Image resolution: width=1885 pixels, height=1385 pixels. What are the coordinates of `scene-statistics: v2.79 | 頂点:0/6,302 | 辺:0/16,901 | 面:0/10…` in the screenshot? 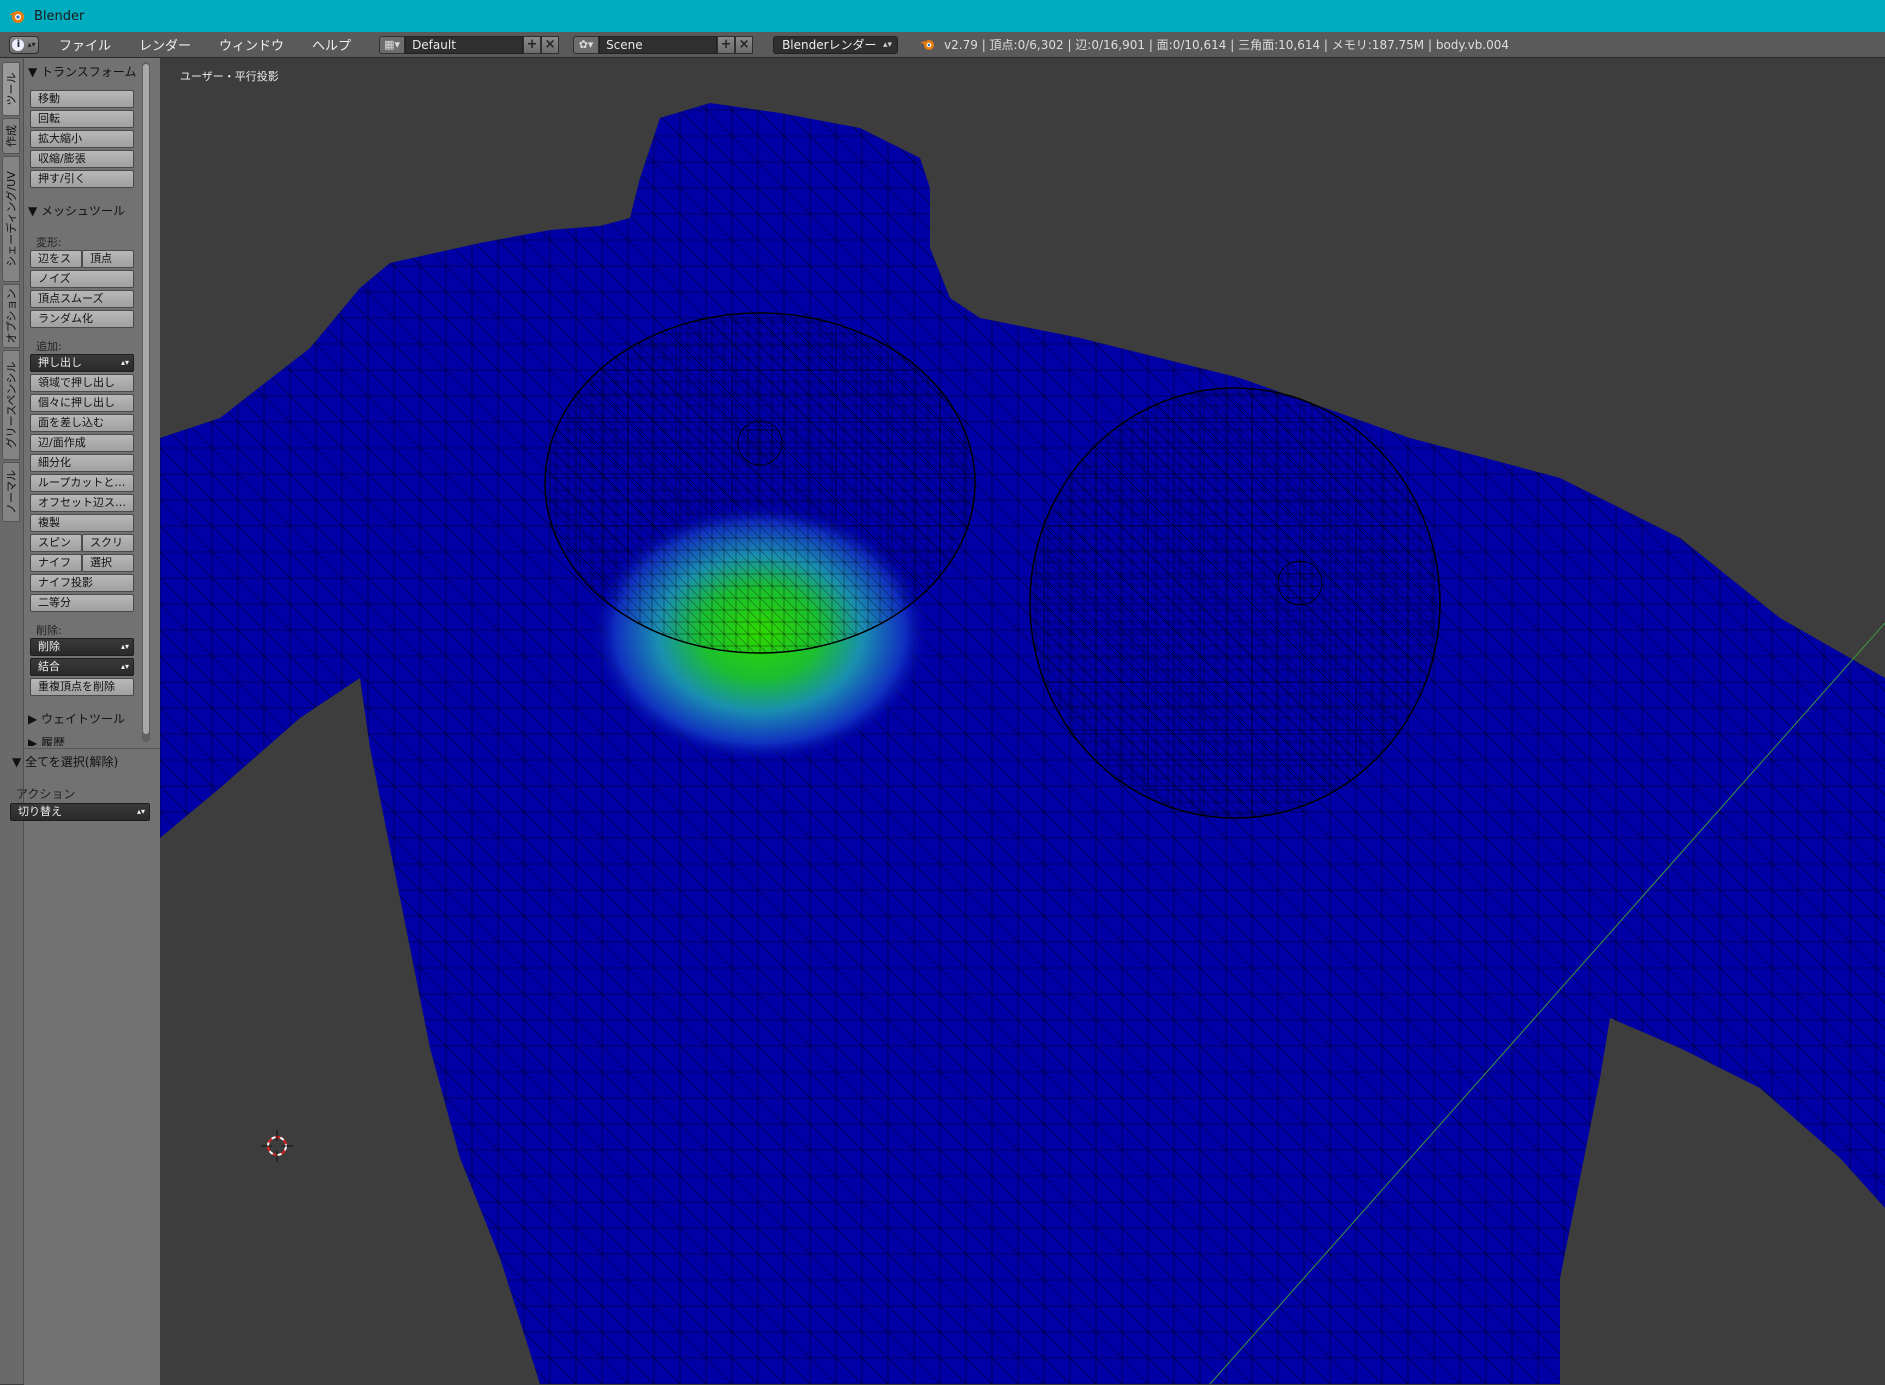 It's located at (1227, 45).